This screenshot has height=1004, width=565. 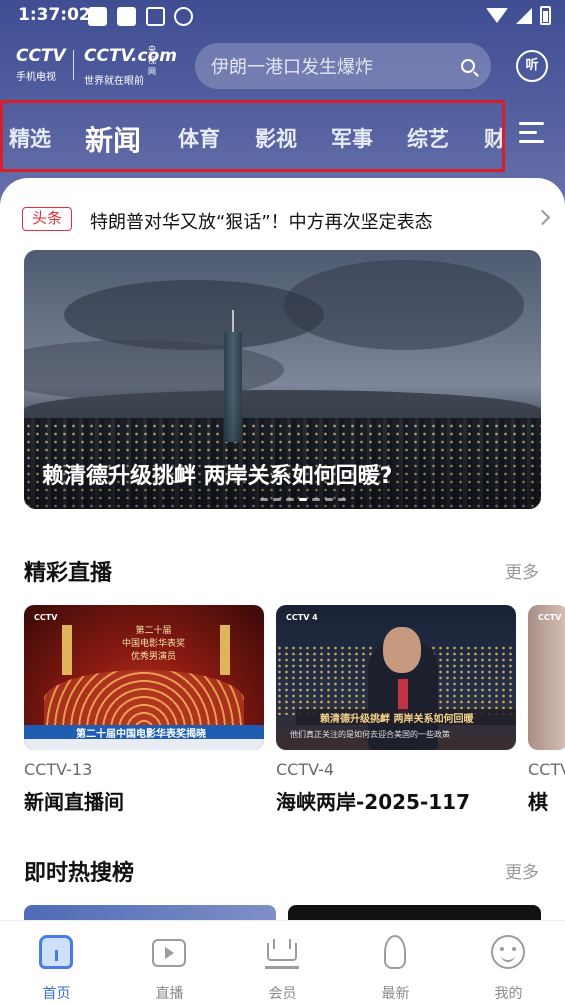 What do you see at coordinates (155, 16) in the screenshot?
I see `accessibility-icon` at bounding box center [155, 16].